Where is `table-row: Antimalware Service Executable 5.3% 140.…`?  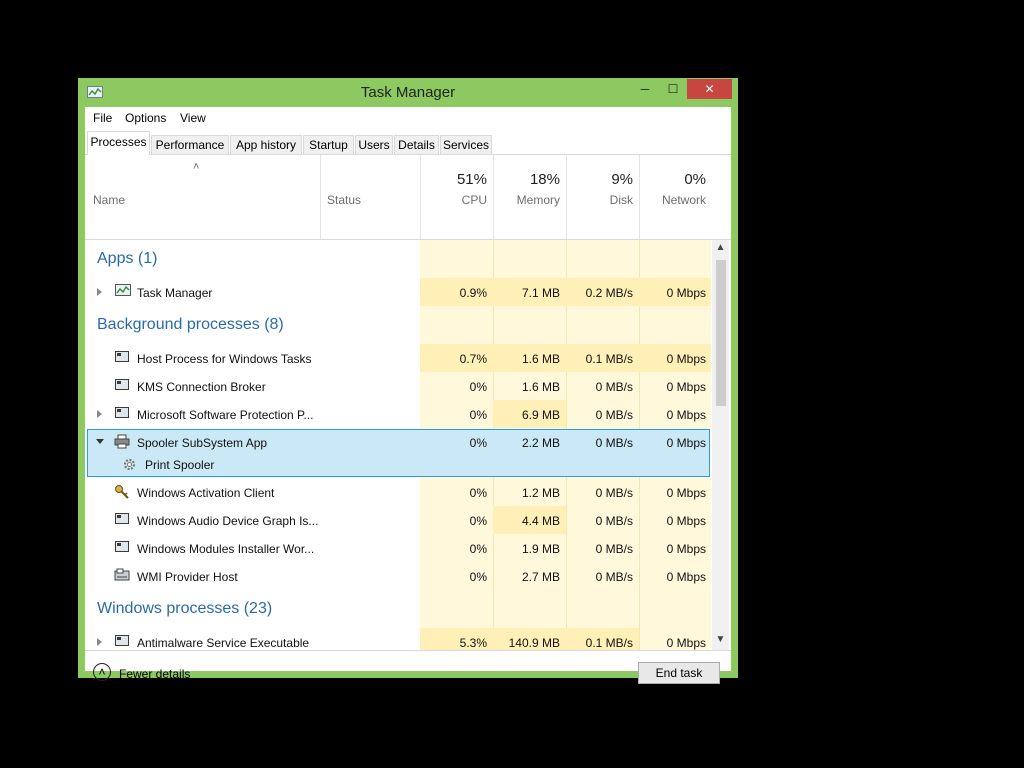
table-row: Antimalware Service Executable 5.3% 140.… is located at coordinates (398, 639).